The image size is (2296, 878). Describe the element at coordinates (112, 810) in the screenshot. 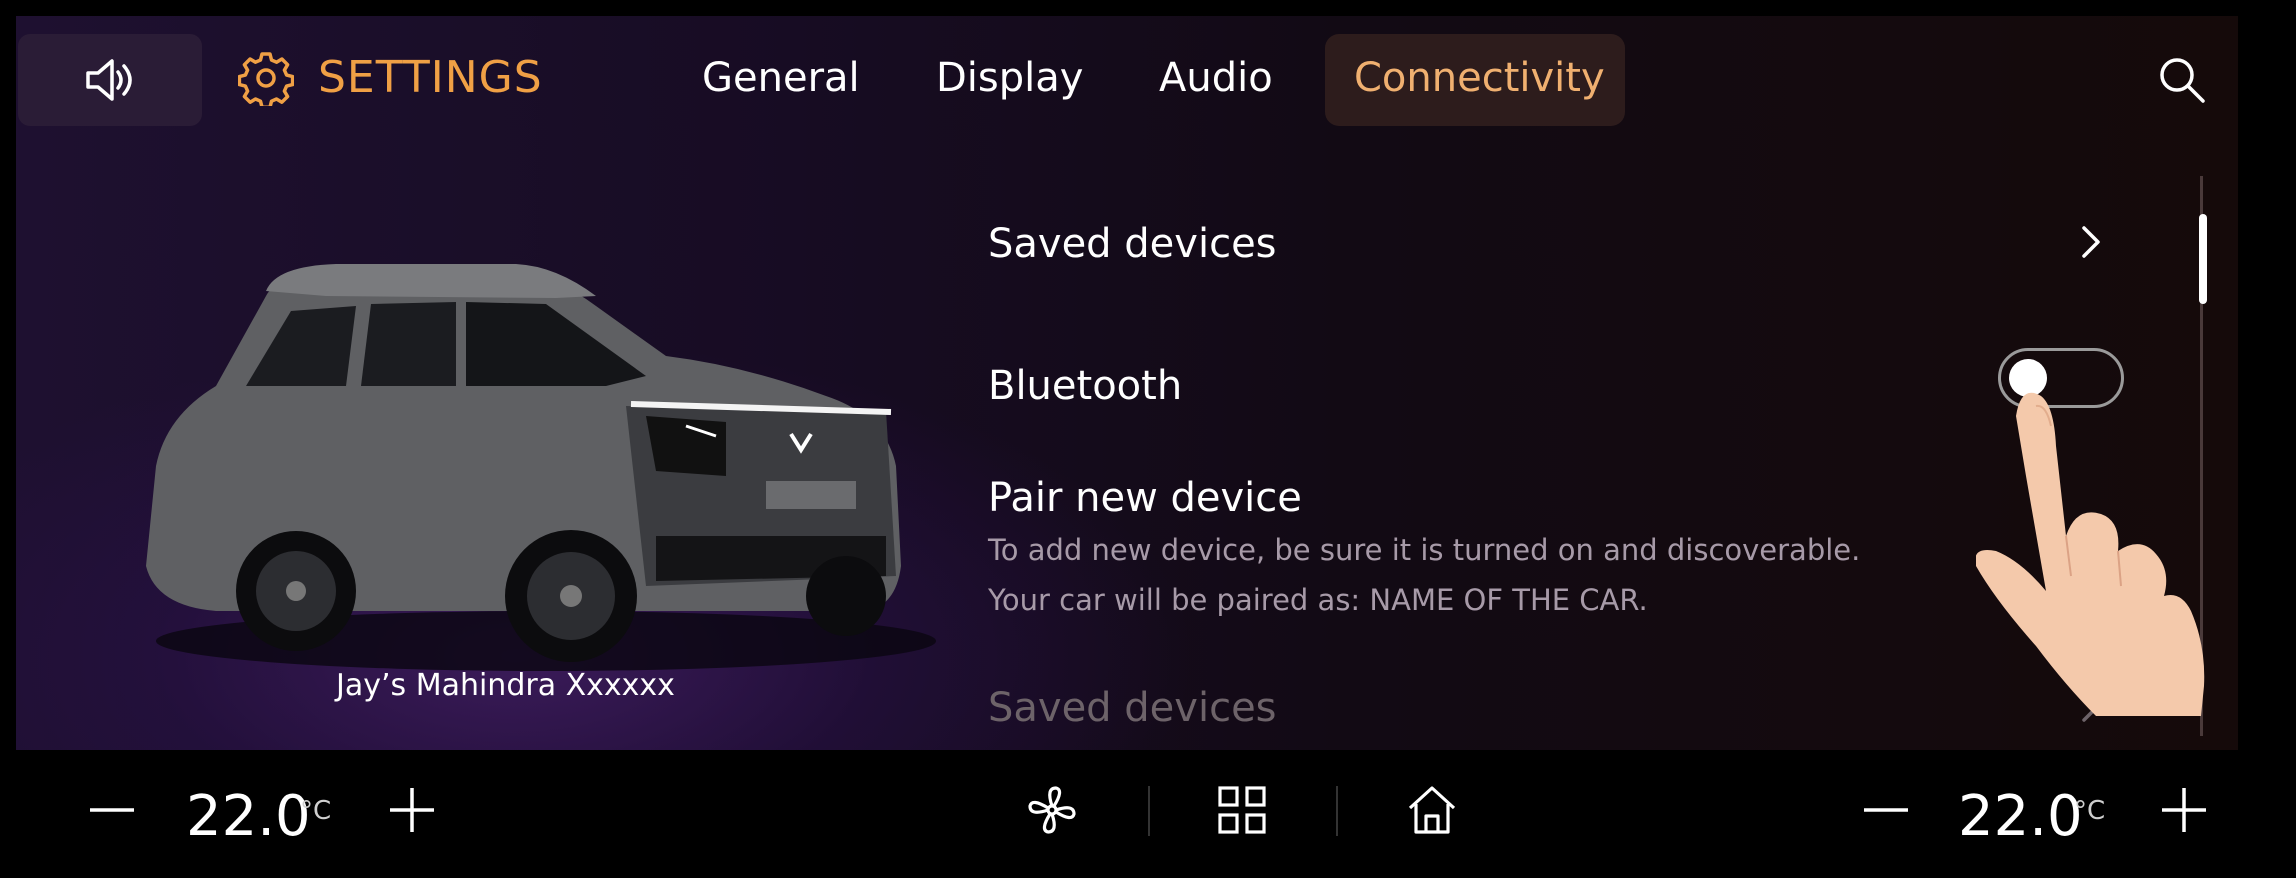

I see `left-temp-minus-icon` at that location.